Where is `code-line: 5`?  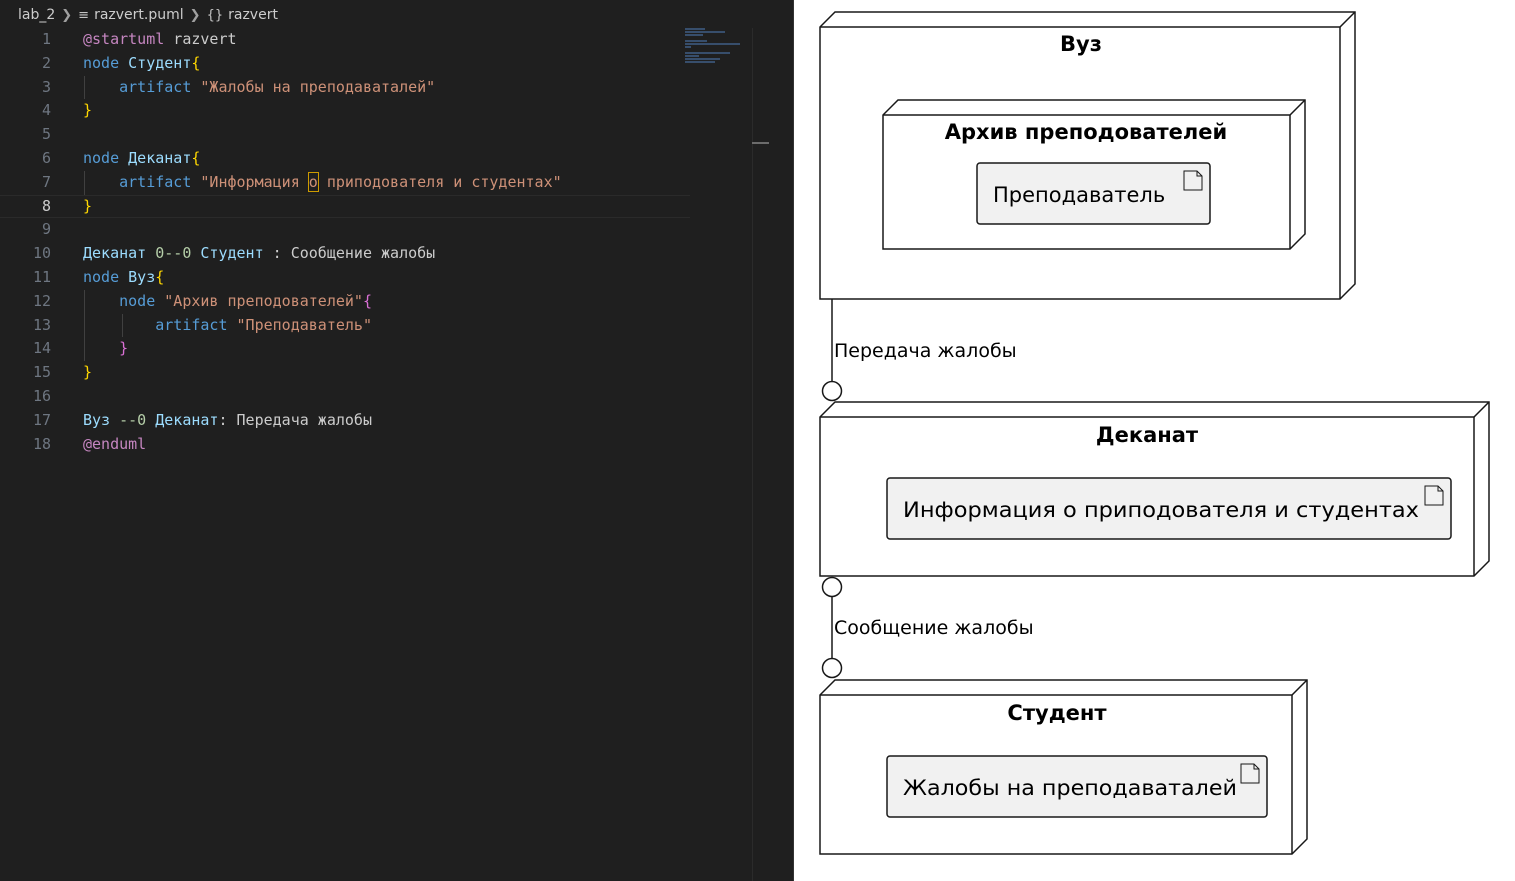
code-line: 5 is located at coordinates (345, 135).